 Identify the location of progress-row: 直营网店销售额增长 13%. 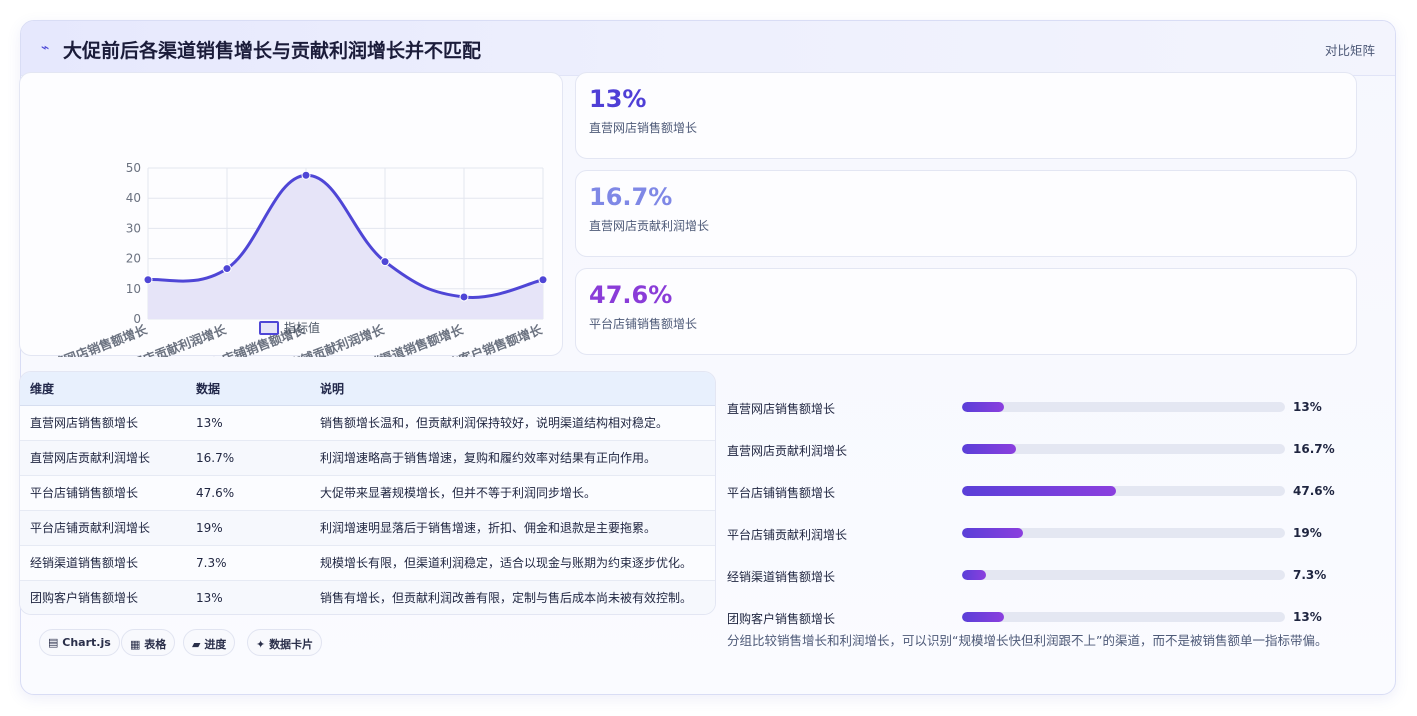
(1037, 408).